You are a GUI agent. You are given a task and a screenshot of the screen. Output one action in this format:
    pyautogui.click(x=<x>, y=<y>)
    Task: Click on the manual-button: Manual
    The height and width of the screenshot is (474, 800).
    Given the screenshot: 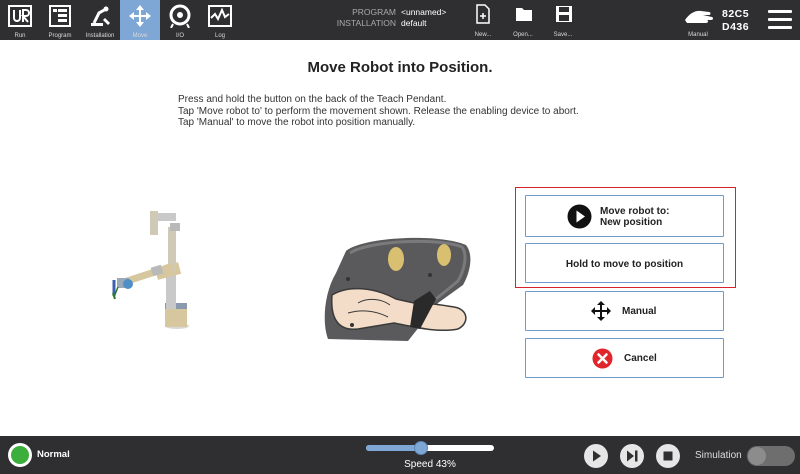 What is the action you would take?
    pyautogui.click(x=624, y=311)
    